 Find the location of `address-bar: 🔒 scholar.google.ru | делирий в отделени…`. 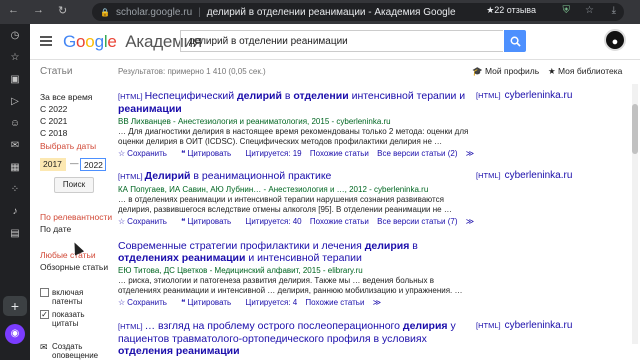

address-bar: 🔒 scholar.google.ru | делирий в отделени… is located at coordinates (358, 12).